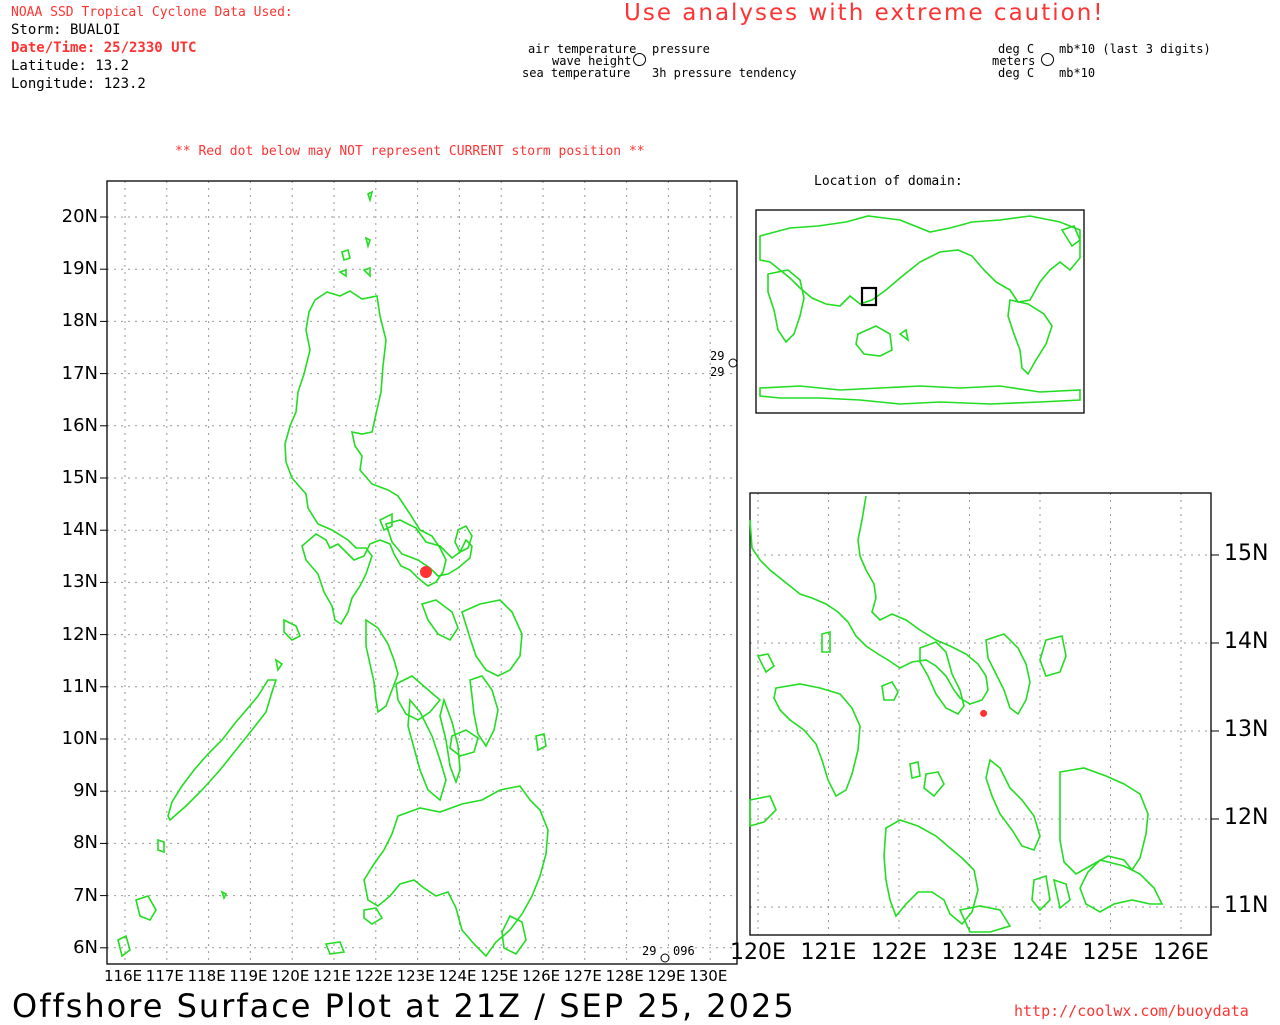  I want to click on longitude-label: 118E, so click(206, 976).